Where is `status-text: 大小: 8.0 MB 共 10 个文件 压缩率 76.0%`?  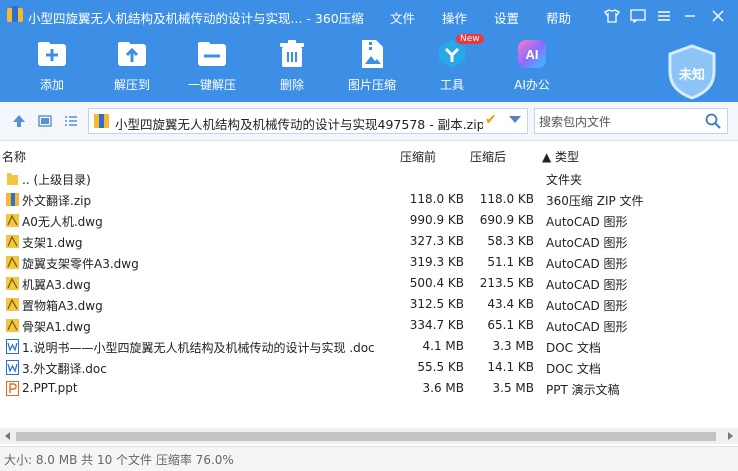 status-text: 大小: 8.0 MB 共 10 个文件 压缩率 76.0% is located at coordinates (119, 460).